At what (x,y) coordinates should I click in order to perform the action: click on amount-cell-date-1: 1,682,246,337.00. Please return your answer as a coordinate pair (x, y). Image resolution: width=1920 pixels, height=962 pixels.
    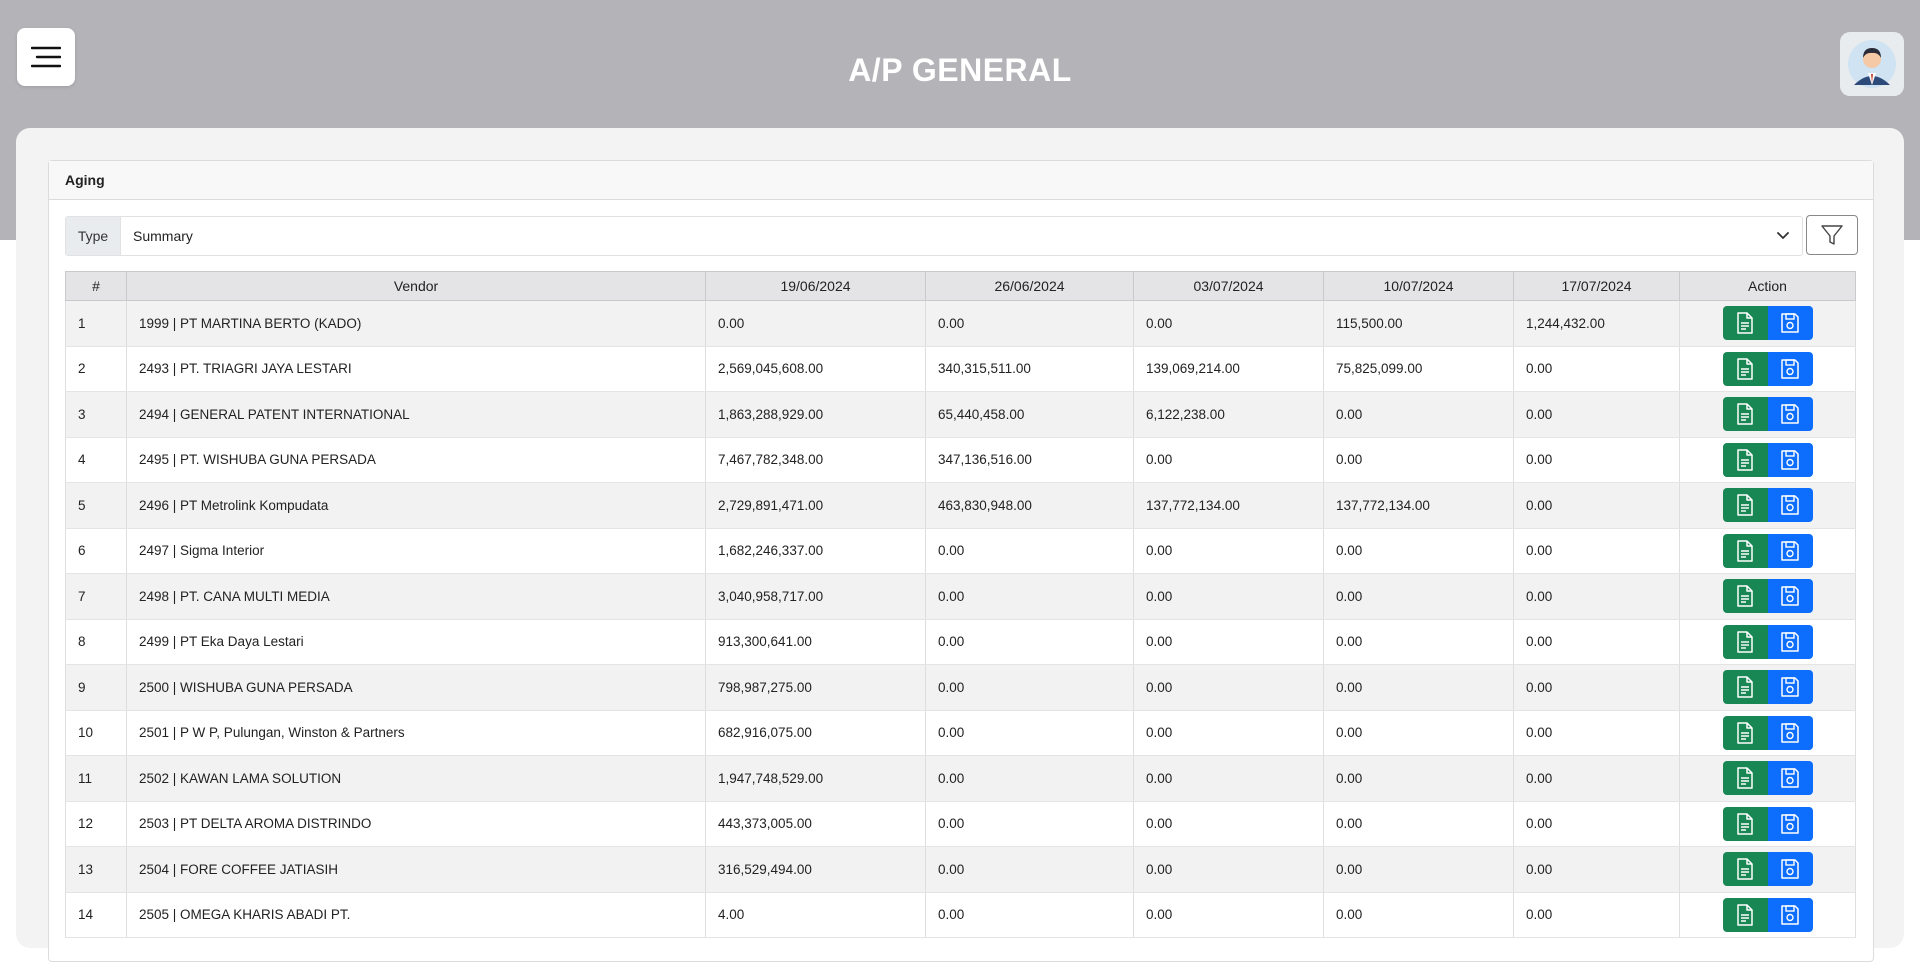
    Looking at the image, I should click on (815, 551).